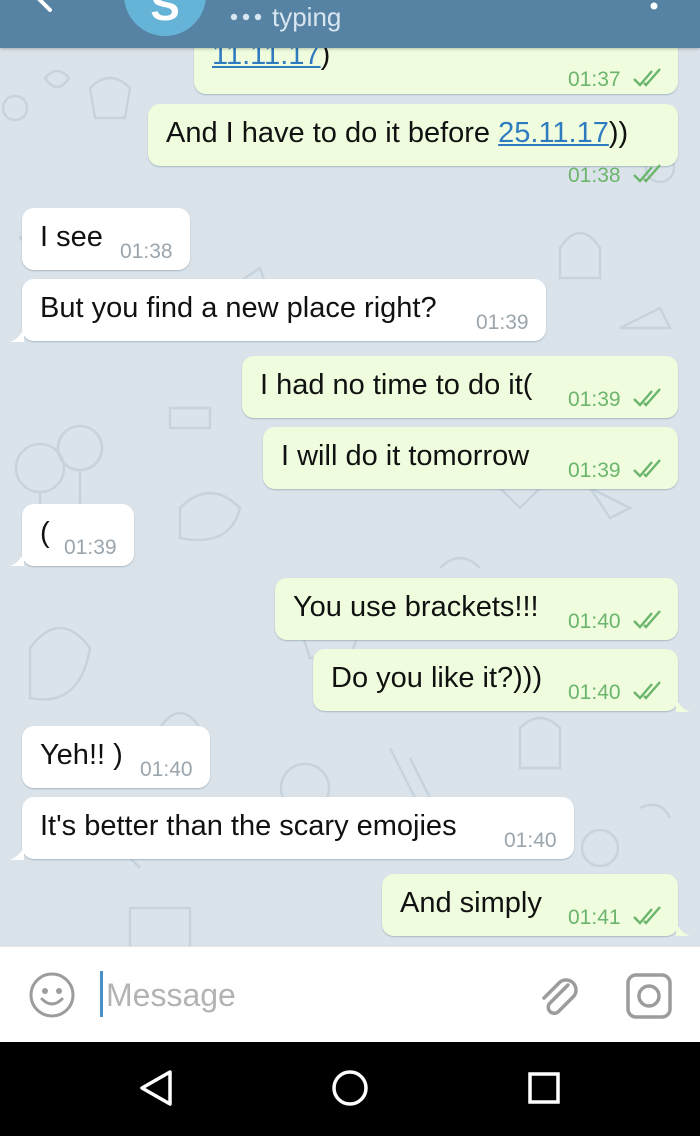 This screenshot has height=1136, width=700. I want to click on message-text: Do you like it?))), so click(437, 678).